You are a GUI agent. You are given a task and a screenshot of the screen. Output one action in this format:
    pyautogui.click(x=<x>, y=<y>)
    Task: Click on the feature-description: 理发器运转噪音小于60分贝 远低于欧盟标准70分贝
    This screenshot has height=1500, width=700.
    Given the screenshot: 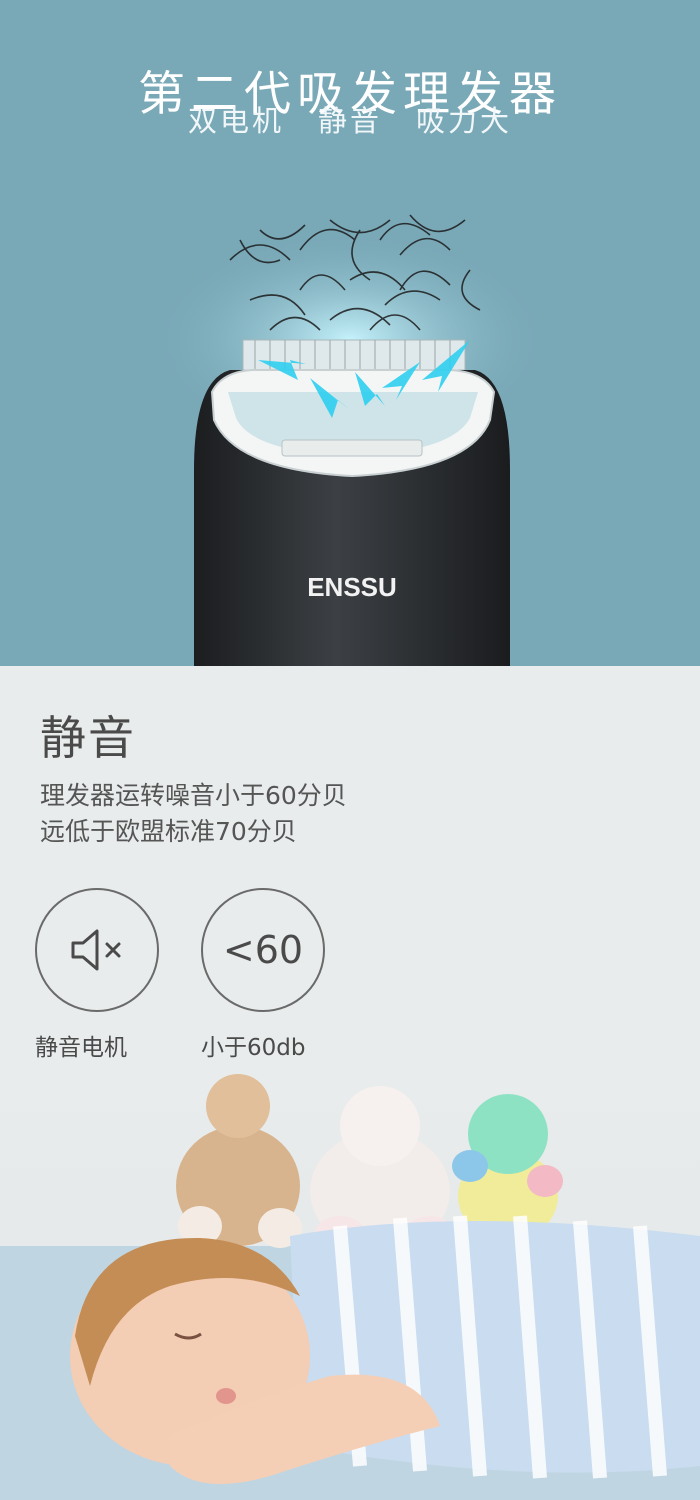 What is the action you would take?
    pyautogui.click(x=193, y=814)
    